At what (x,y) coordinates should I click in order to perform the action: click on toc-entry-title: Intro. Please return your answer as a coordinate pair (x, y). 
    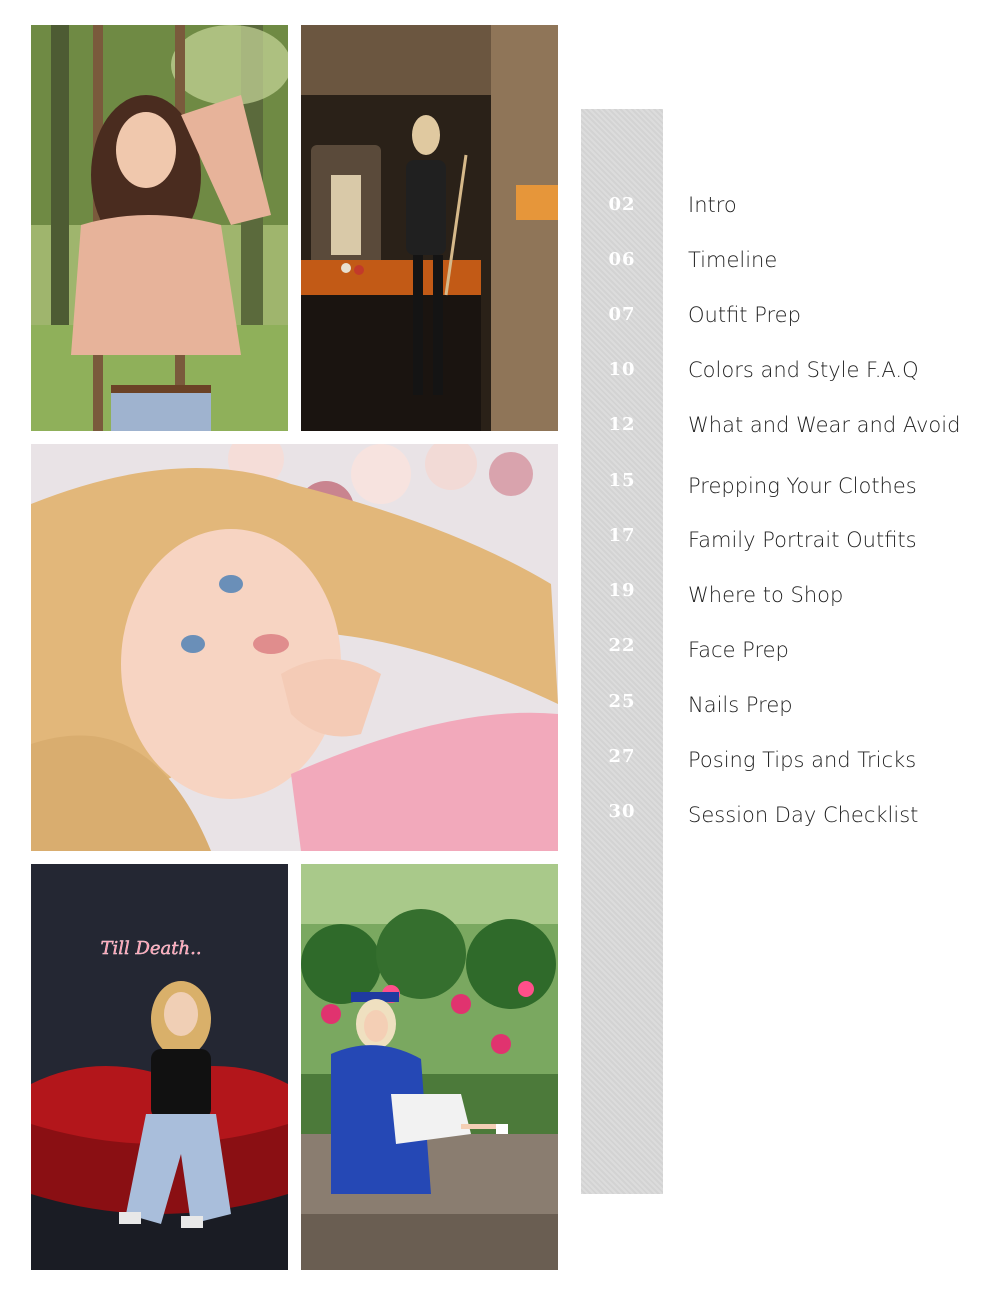
    Looking at the image, I should click on (712, 205).